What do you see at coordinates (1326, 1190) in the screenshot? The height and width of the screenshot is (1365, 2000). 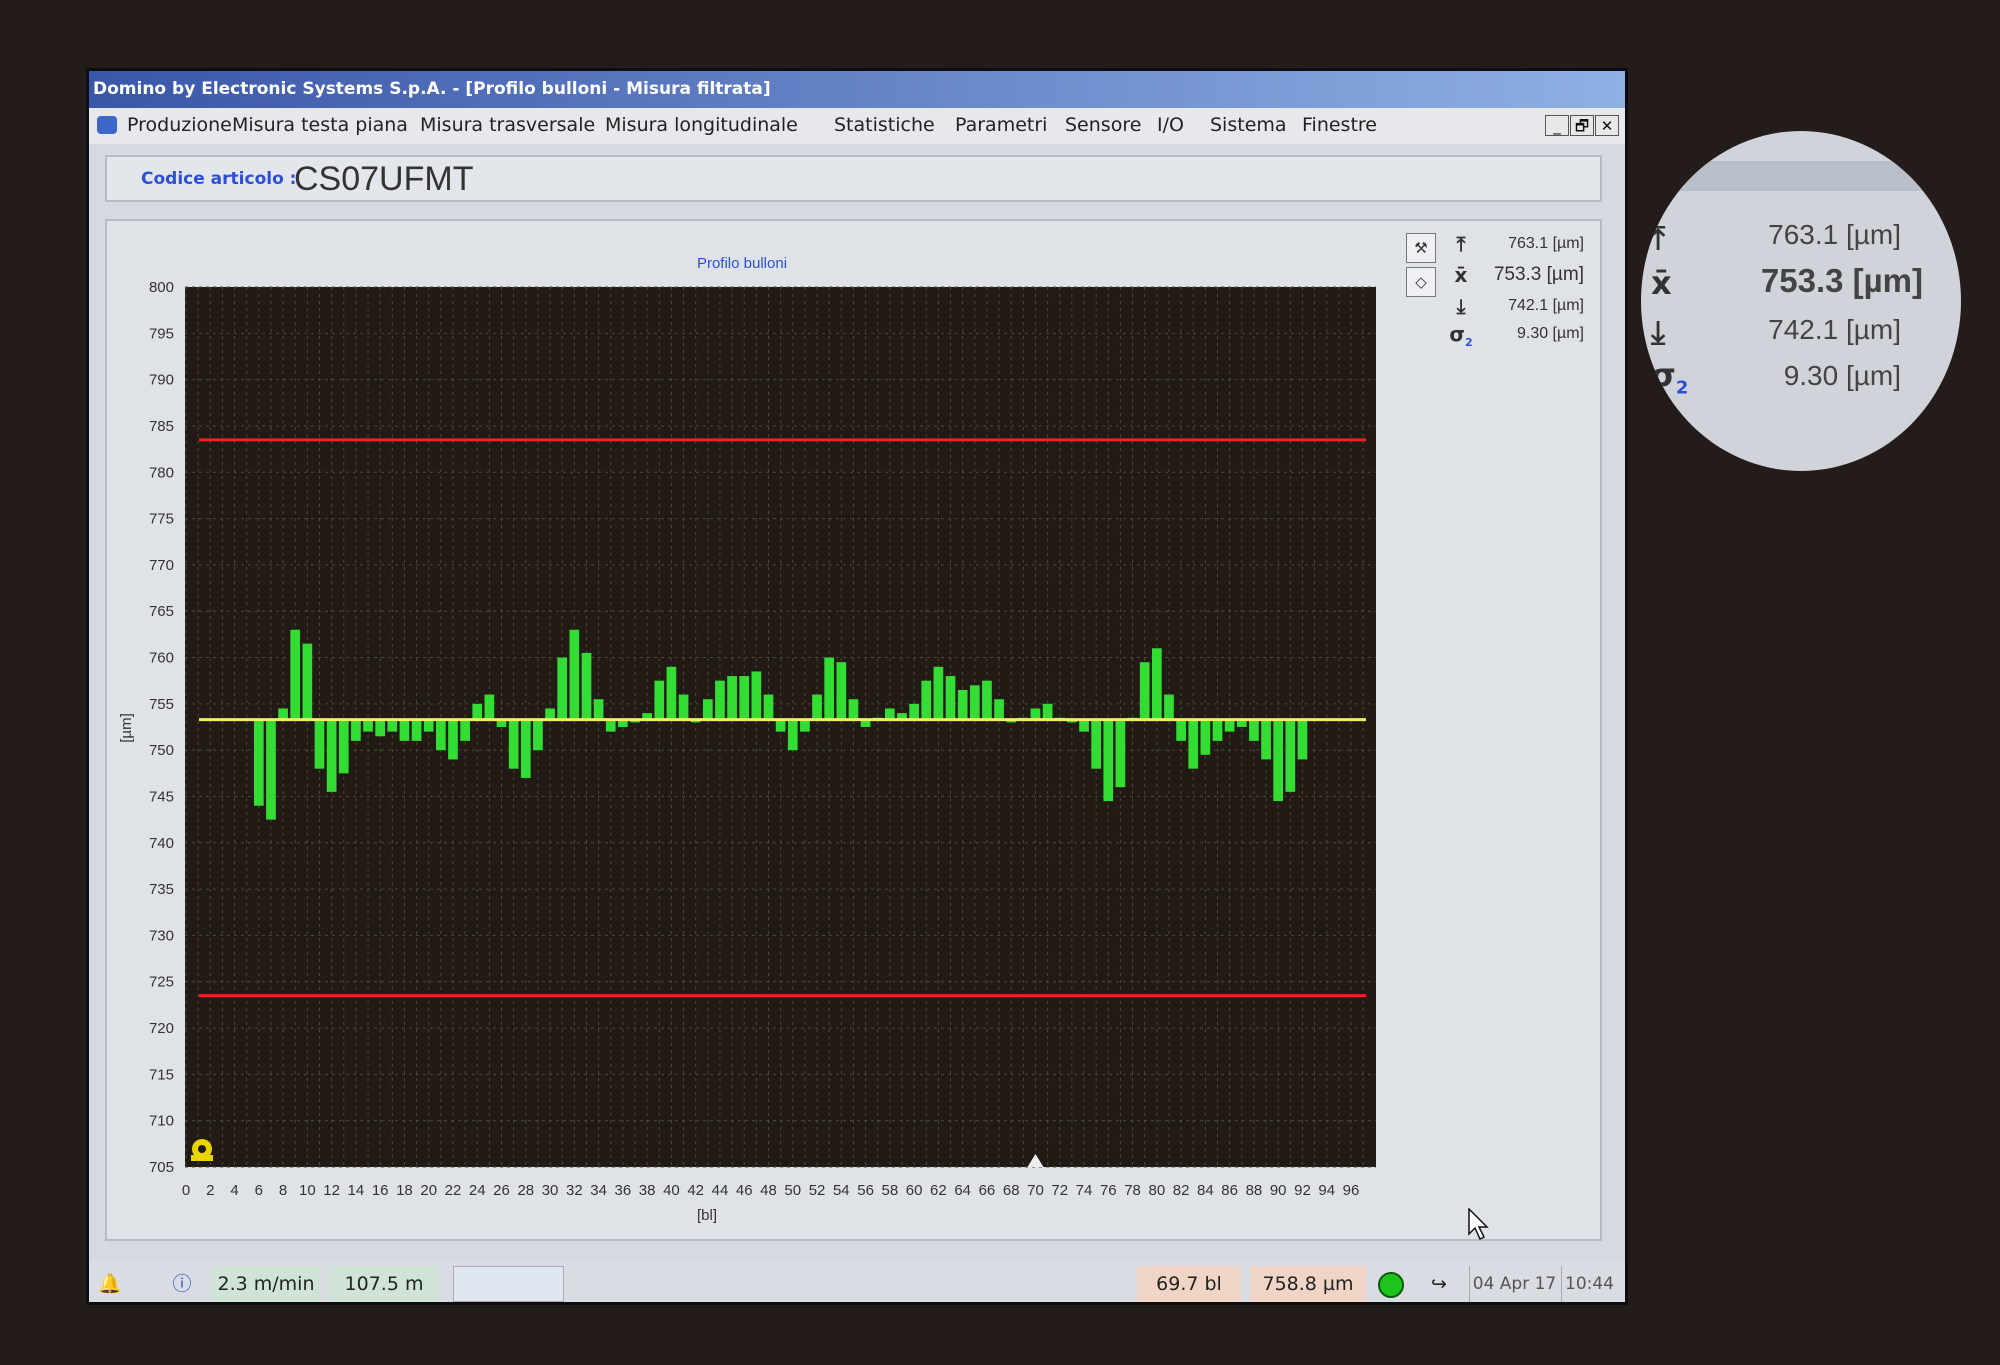 I see `x-tick-label: 94` at bounding box center [1326, 1190].